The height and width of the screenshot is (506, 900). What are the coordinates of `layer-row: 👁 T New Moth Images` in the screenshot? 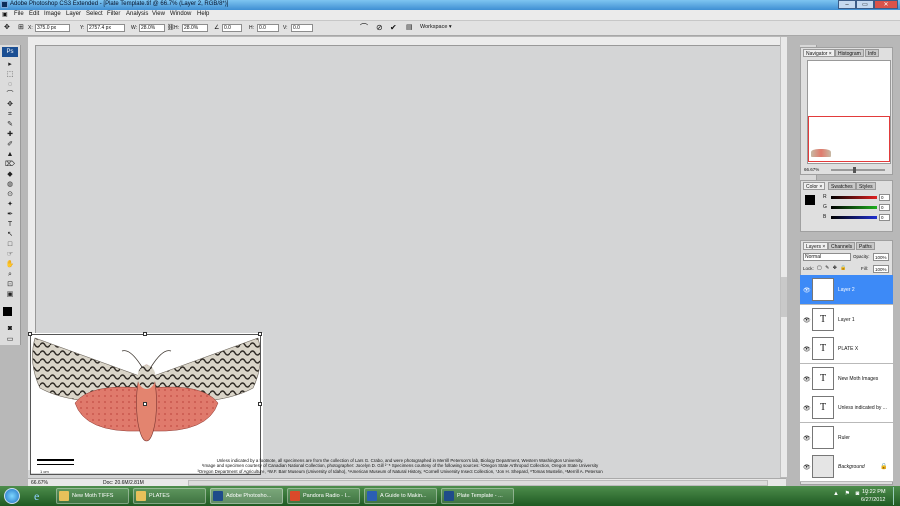 It's located at (846, 378).